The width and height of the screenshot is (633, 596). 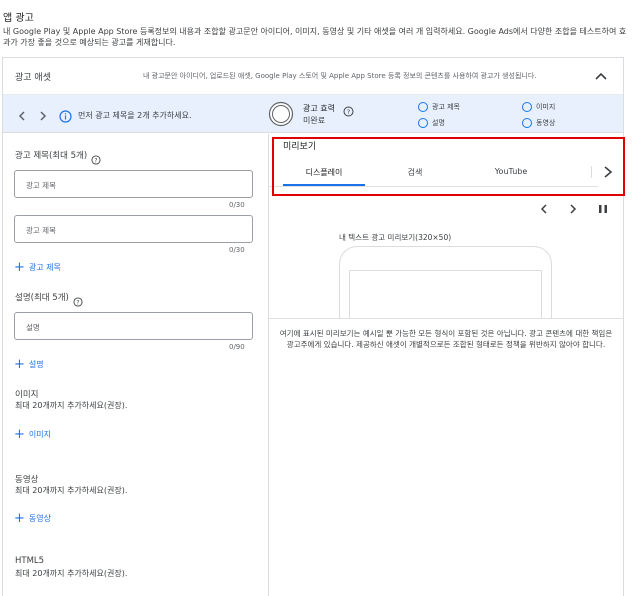 What do you see at coordinates (133, 229) in the screenshot?
I see `headline-input-2: 광고 제목` at bounding box center [133, 229].